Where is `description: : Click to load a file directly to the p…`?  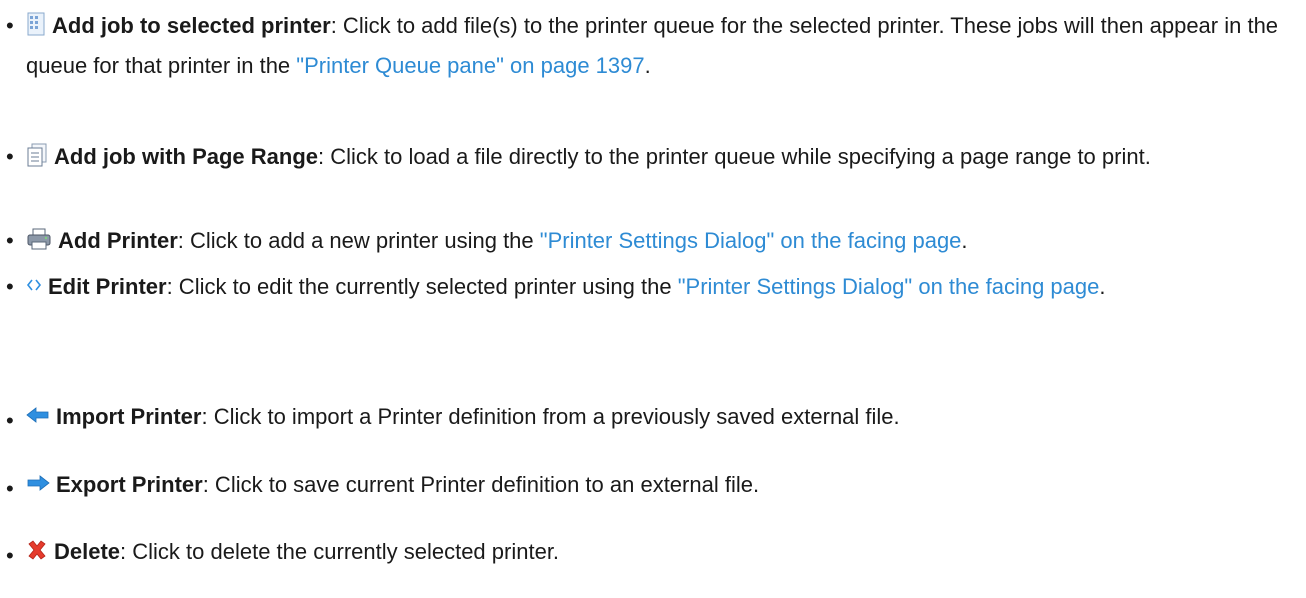 description: : Click to load a file directly to the p… is located at coordinates (734, 156).